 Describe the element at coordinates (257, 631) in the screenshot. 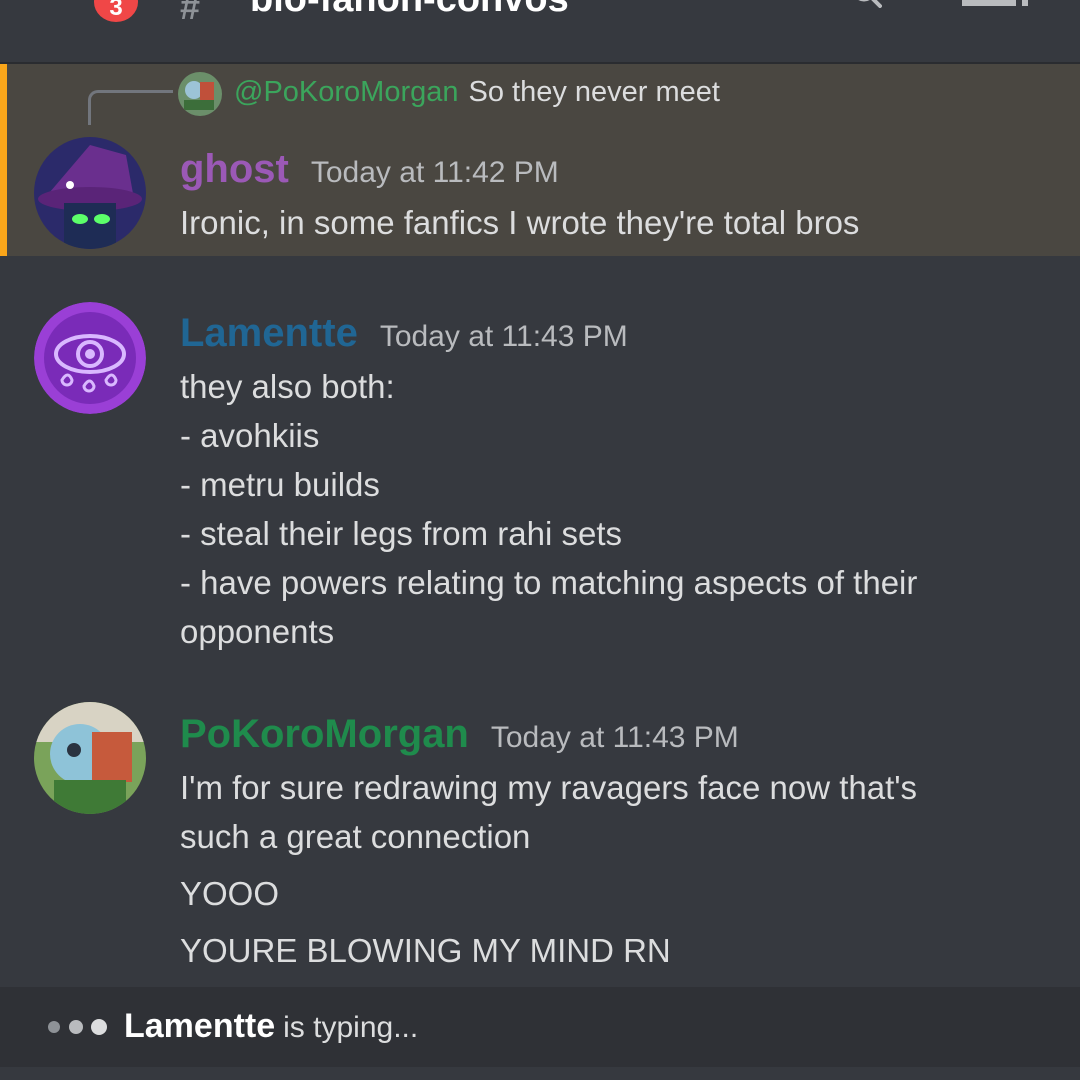

I see `message-text: opponents` at that location.